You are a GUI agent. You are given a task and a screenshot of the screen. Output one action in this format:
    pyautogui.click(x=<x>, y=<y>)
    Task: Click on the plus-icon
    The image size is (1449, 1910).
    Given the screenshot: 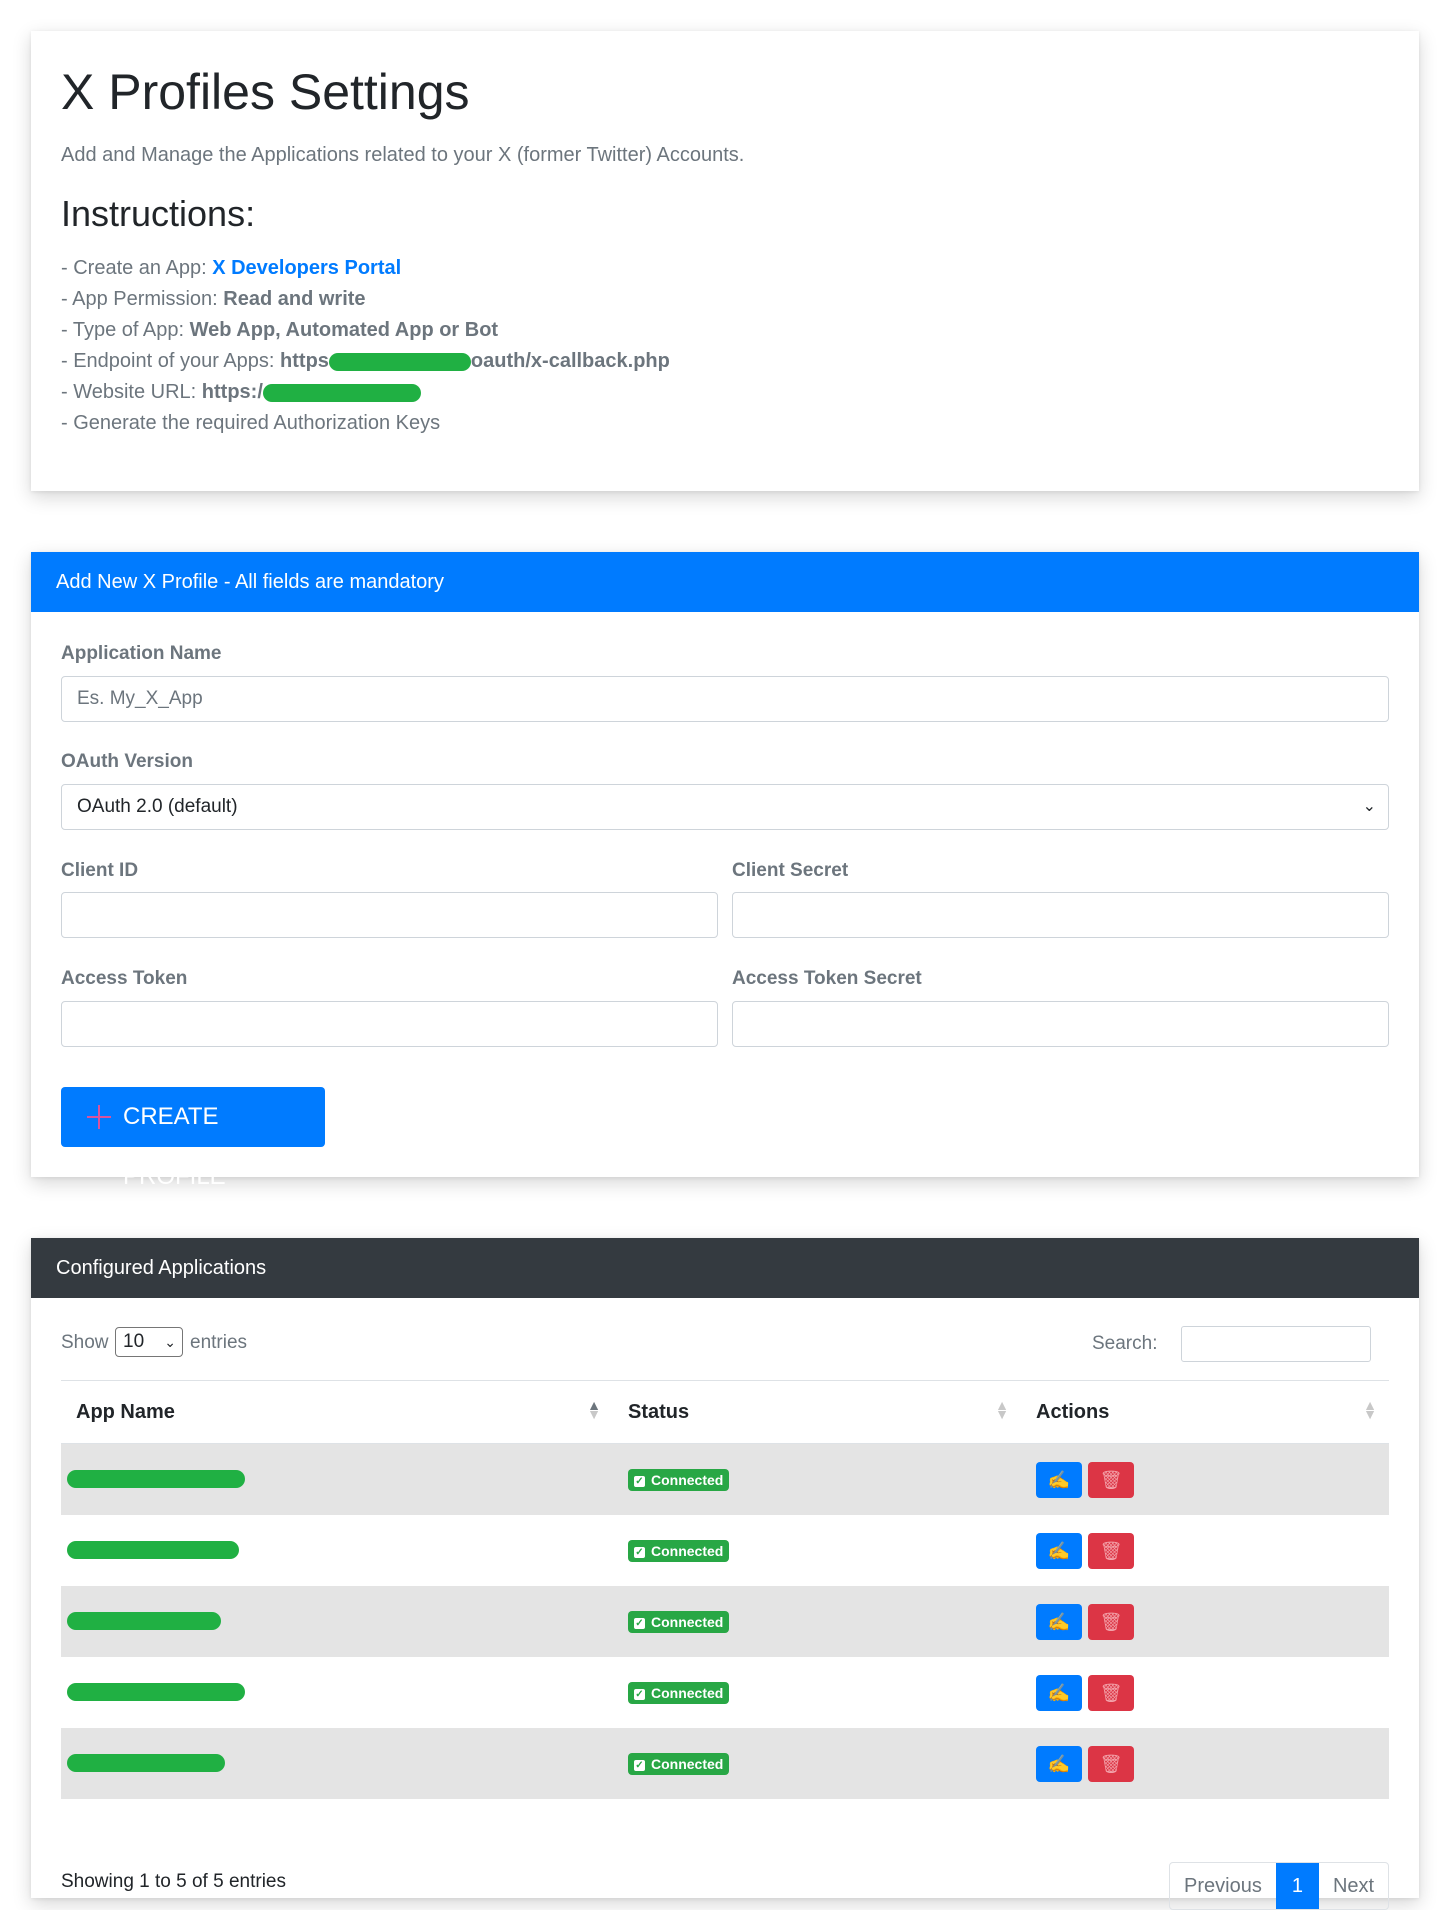 What is the action you would take?
    pyautogui.click(x=99, y=1117)
    